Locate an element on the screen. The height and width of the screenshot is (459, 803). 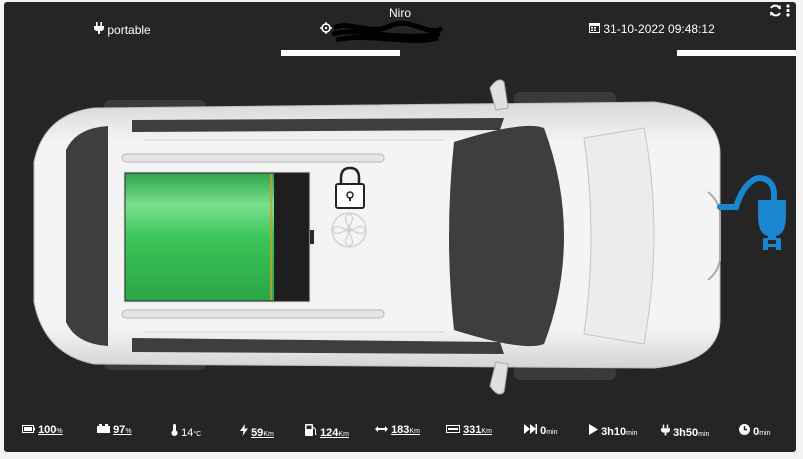
arrows-horizontal-icon is located at coordinates (381, 430).